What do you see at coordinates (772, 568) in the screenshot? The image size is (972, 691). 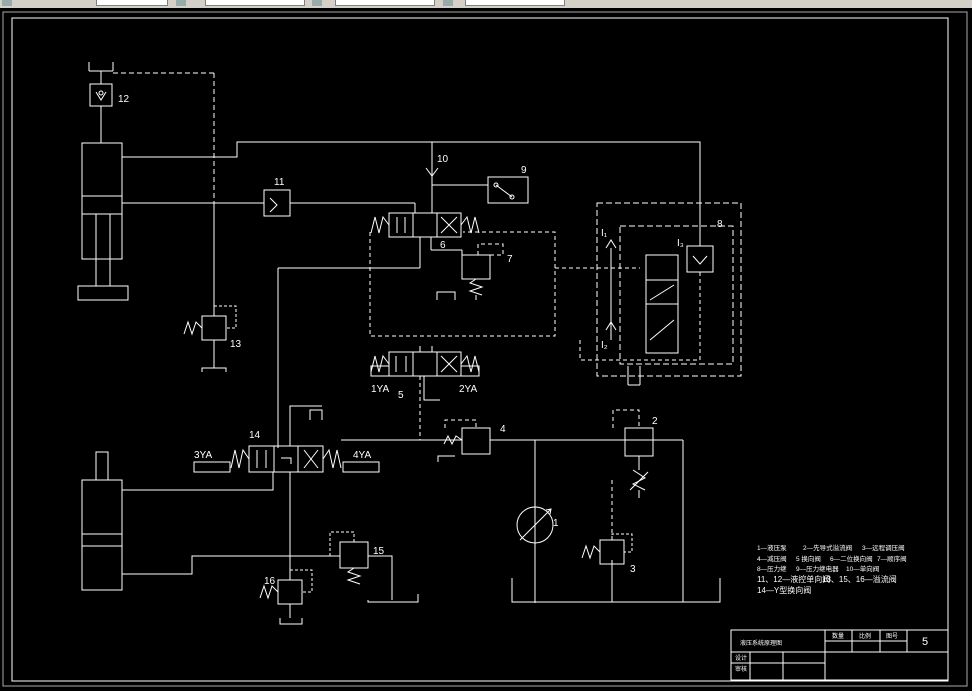 I see `svg-text: 8—压力继` at bounding box center [772, 568].